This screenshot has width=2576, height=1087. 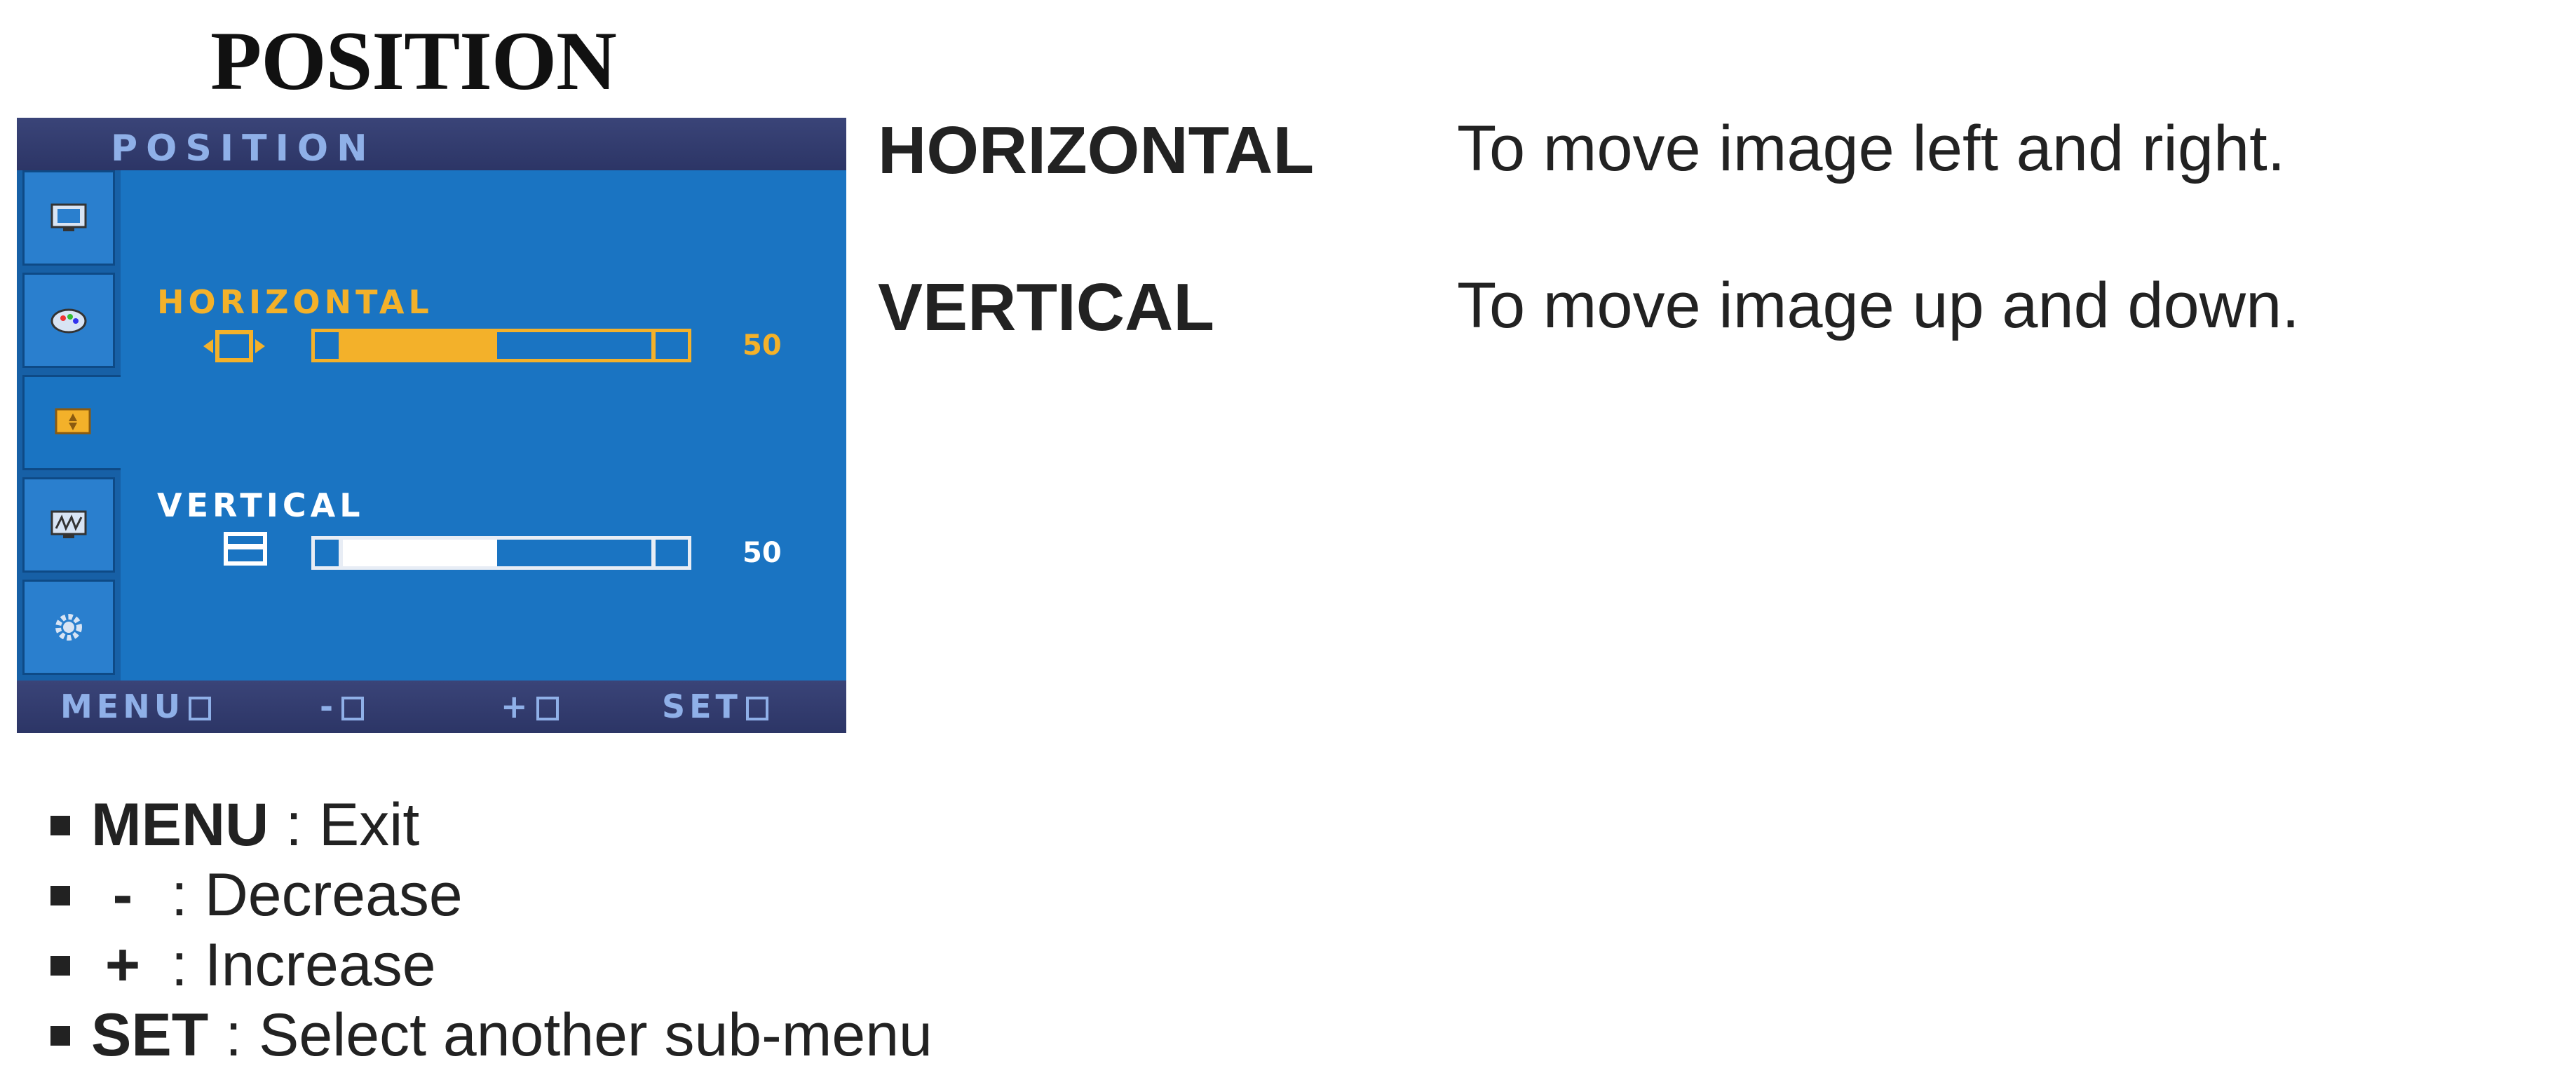 I want to click on vertical-value: 50, so click(x=762, y=553).